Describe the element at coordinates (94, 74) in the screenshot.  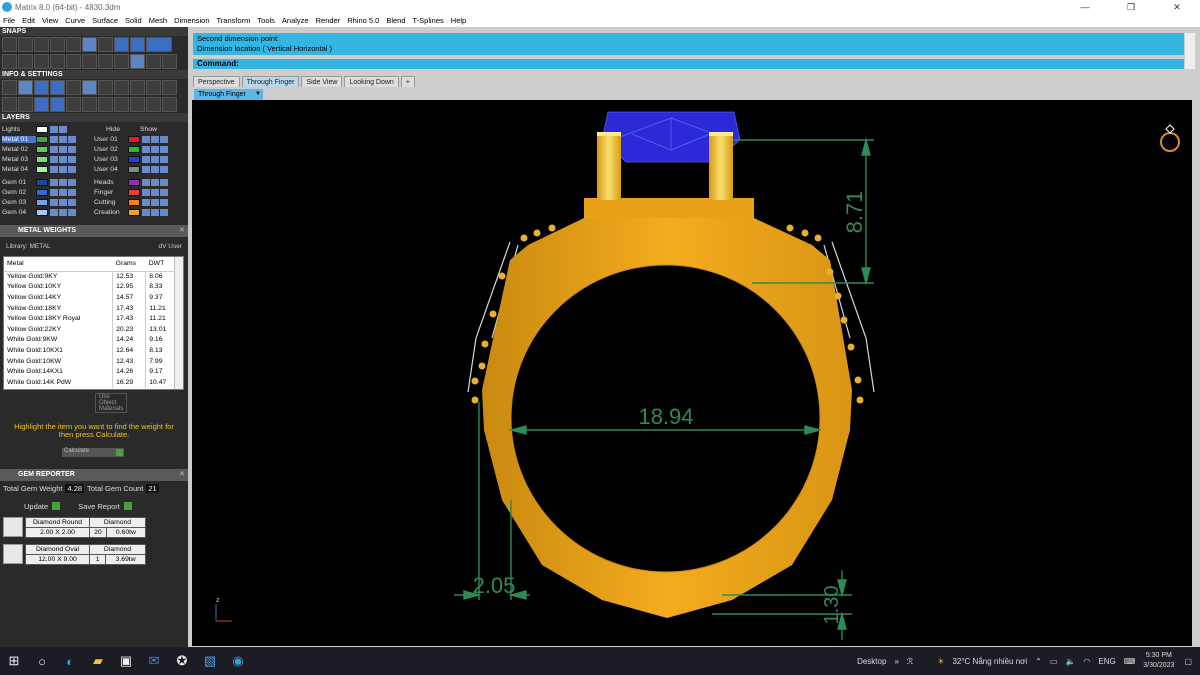
I see `info-settings-header: INFO & SETTINGS` at that location.